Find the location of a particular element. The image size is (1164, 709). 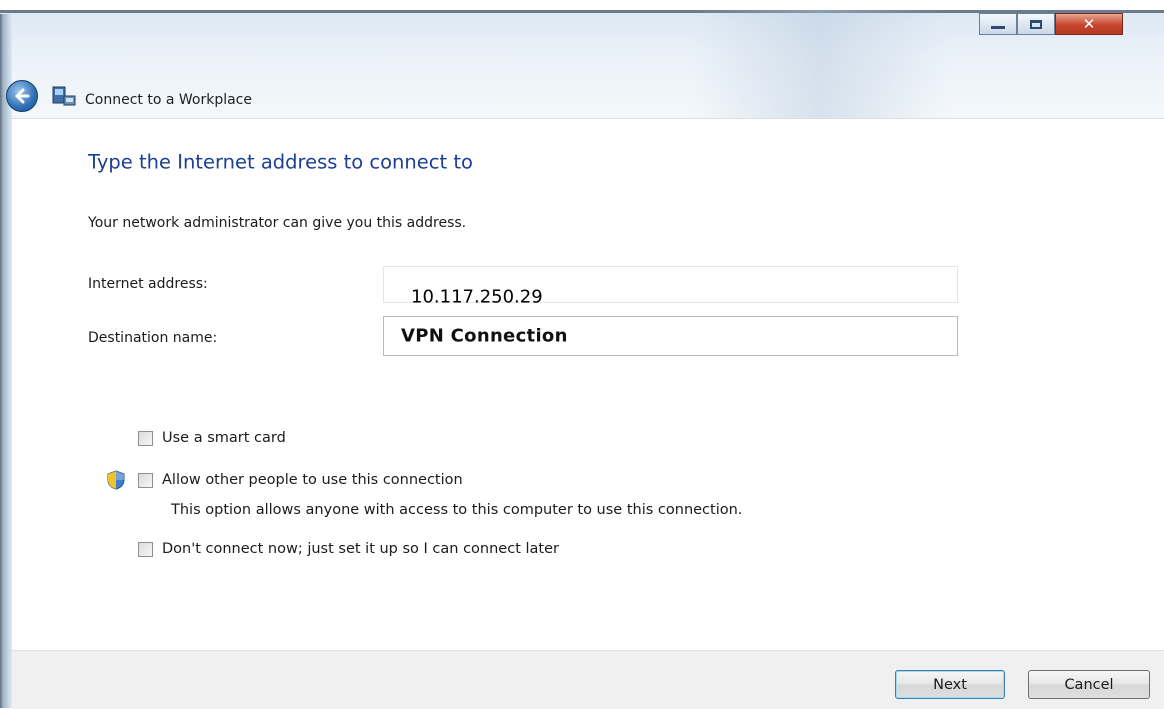

connect-later-checkbox is located at coordinates (145, 549).